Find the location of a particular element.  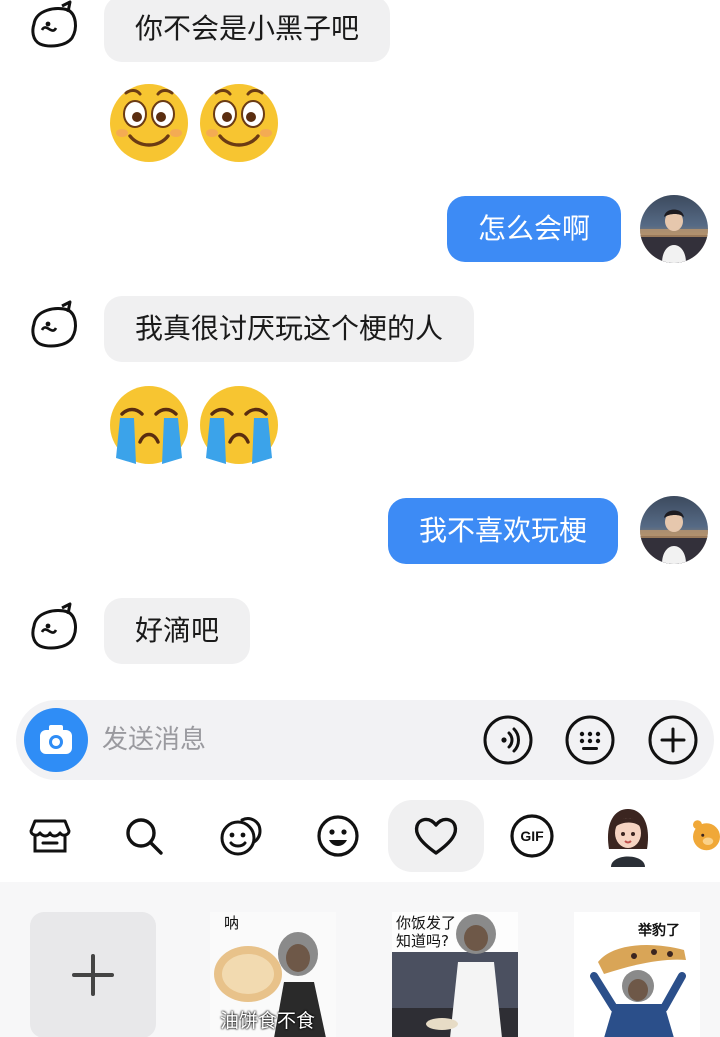

tool-favorites is located at coordinates (436, 836).